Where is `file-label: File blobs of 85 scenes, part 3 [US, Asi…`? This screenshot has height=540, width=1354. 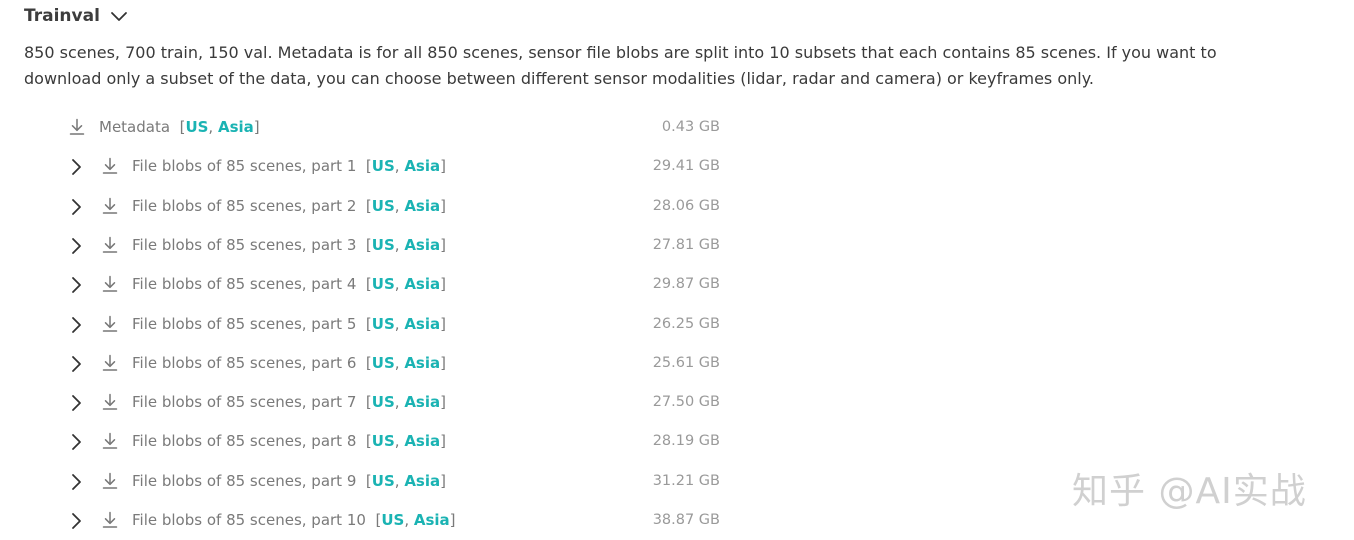 file-label: File blobs of 85 scenes, part 3 [US, Asi… is located at coordinates (289, 245).